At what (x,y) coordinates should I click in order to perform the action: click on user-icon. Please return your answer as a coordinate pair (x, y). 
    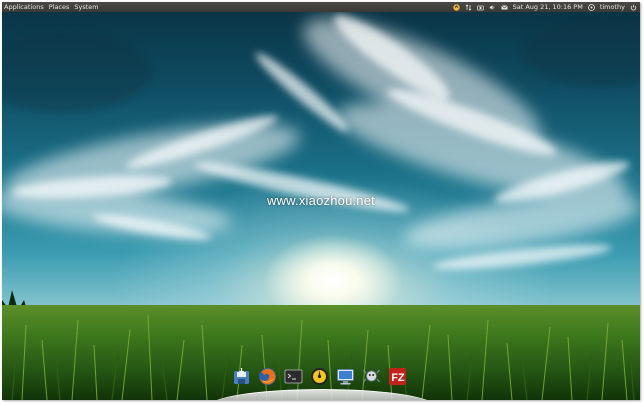
    Looking at the image, I should click on (591, 7).